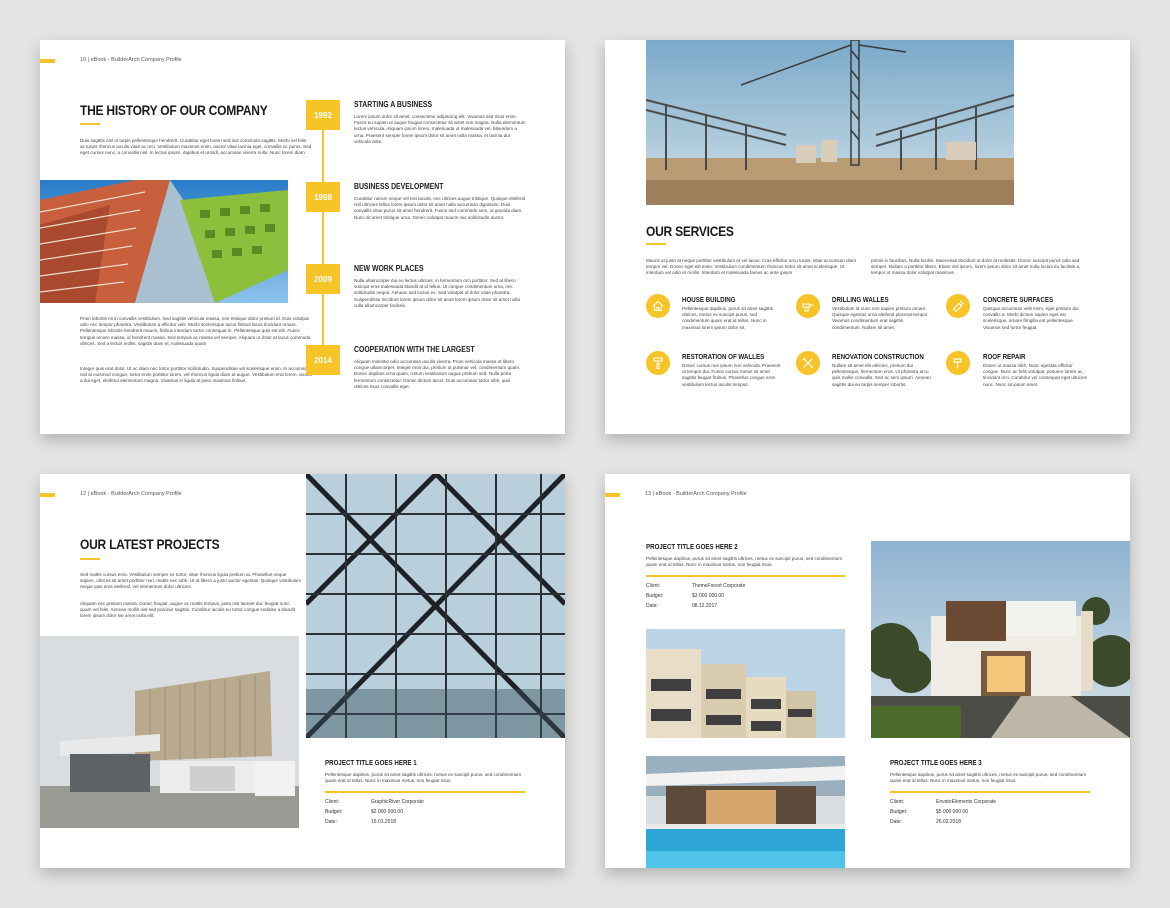  Describe the element at coordinates (808, 306) in the screenshot. I see `drill-icon` at that location.